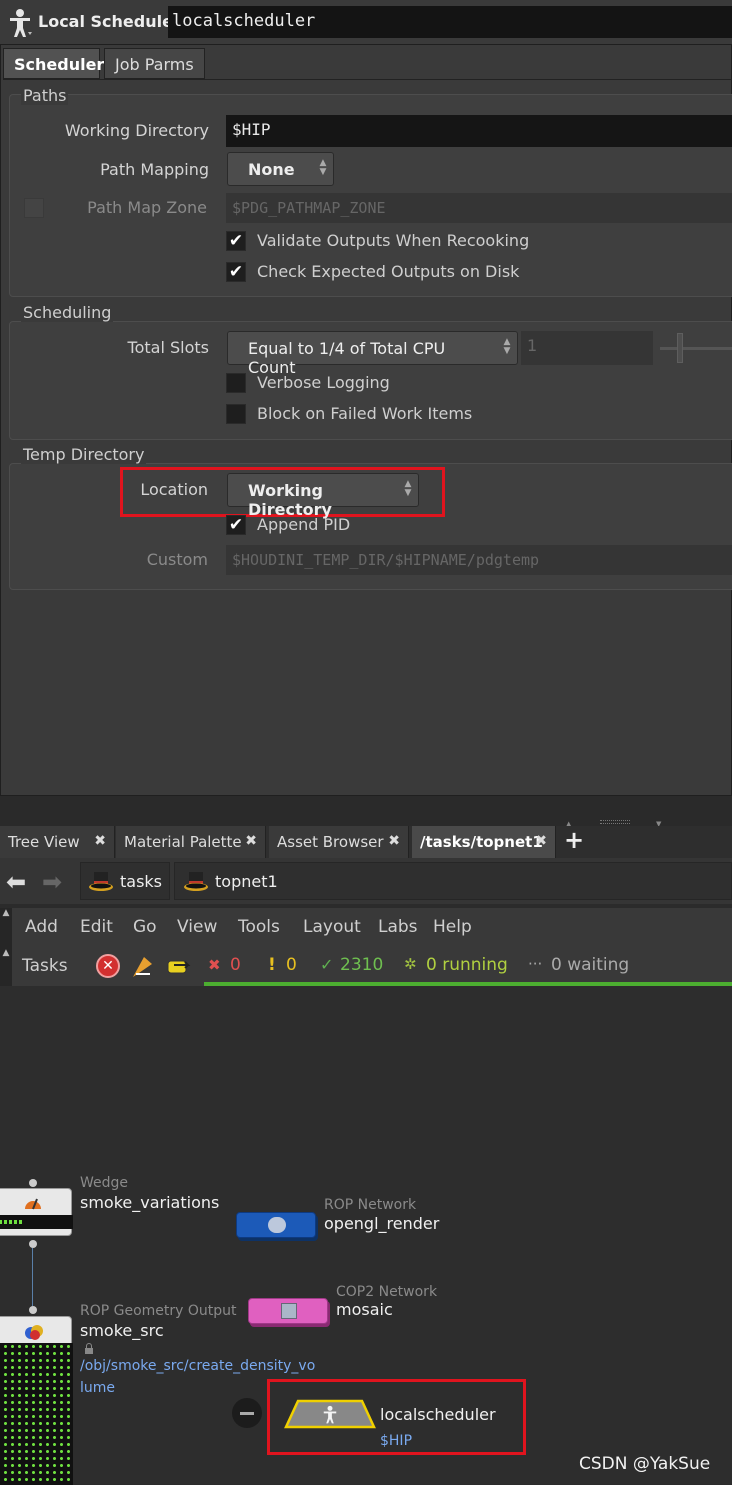 The image size is (732, 1485). I want to click on custom-label: Custom, so click(177, 559).